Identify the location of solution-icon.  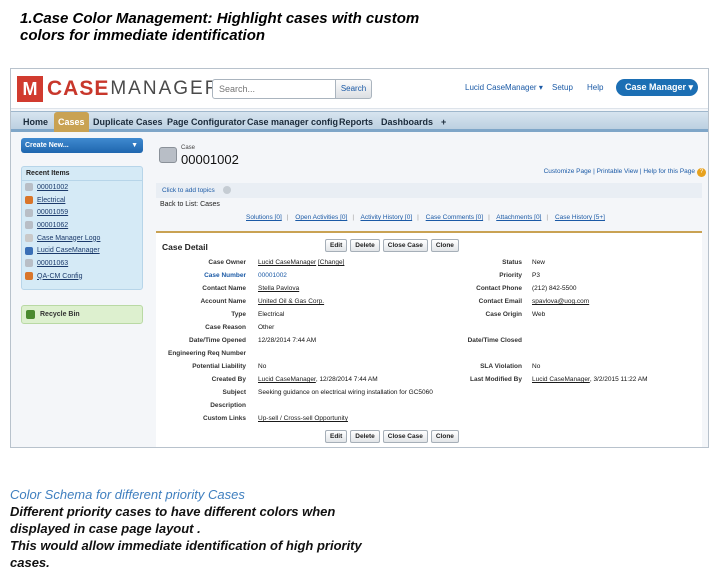
(29, 200).